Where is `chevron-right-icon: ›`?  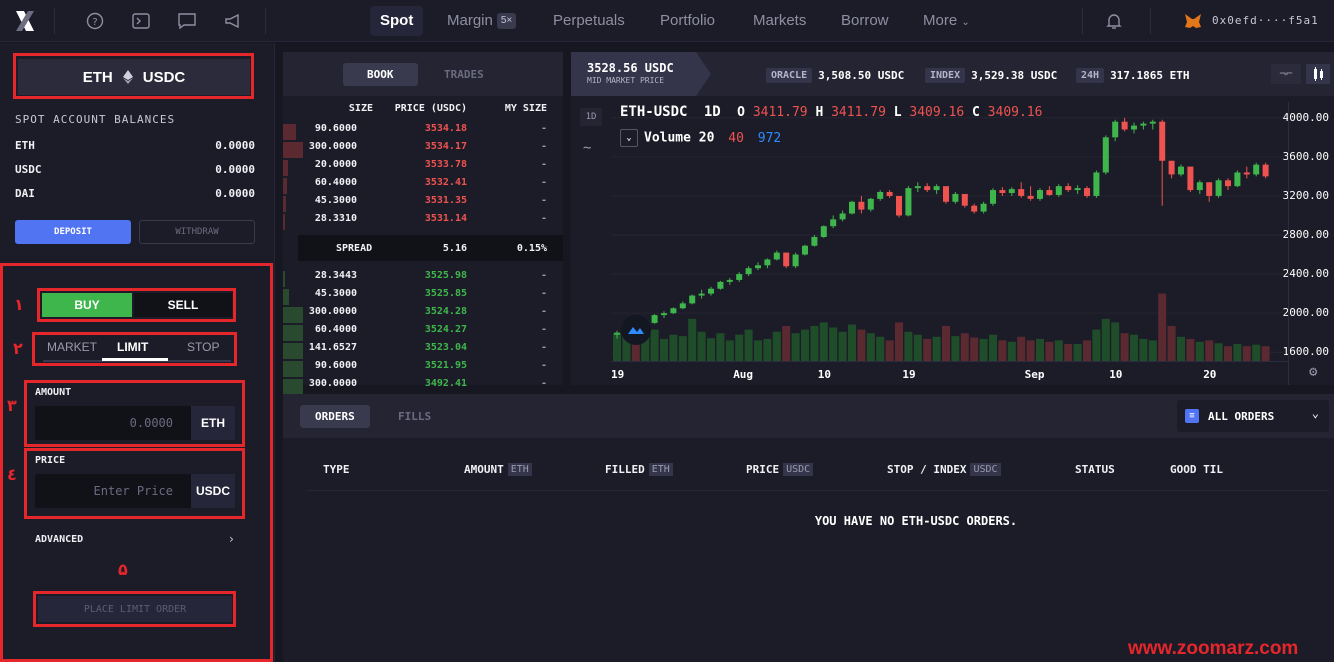 chevron-right-icon: › is located at coordinates (231, 539).